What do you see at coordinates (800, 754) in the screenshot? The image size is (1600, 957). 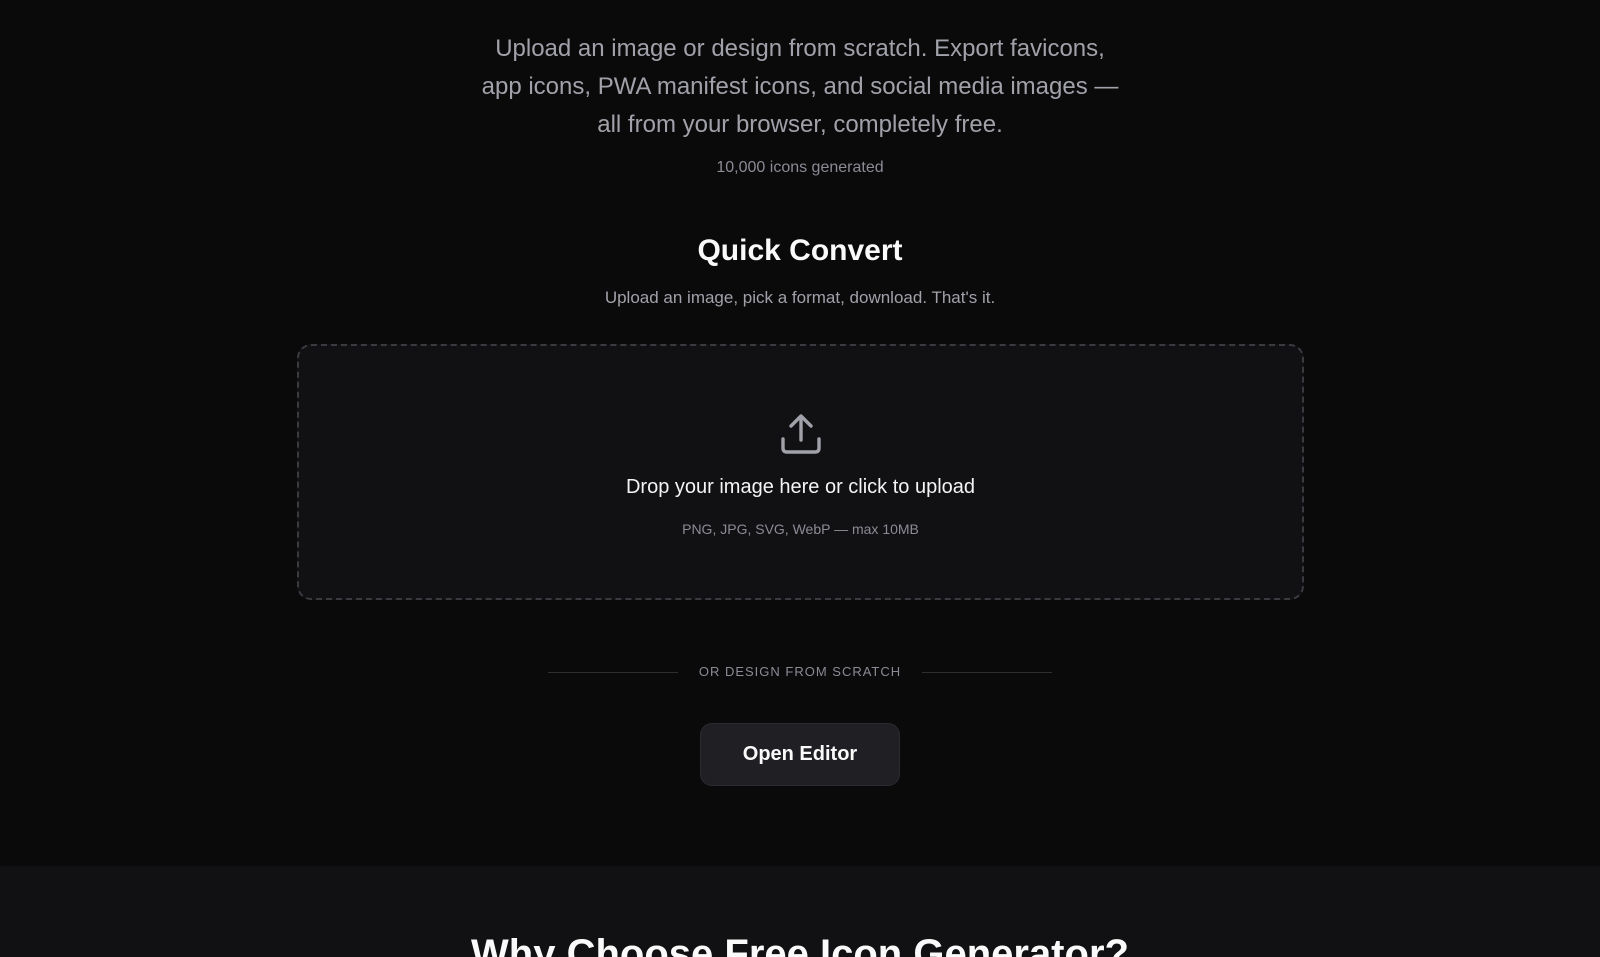 I see `open-editor-button: Open Editor` at bounding box center [800, 754].